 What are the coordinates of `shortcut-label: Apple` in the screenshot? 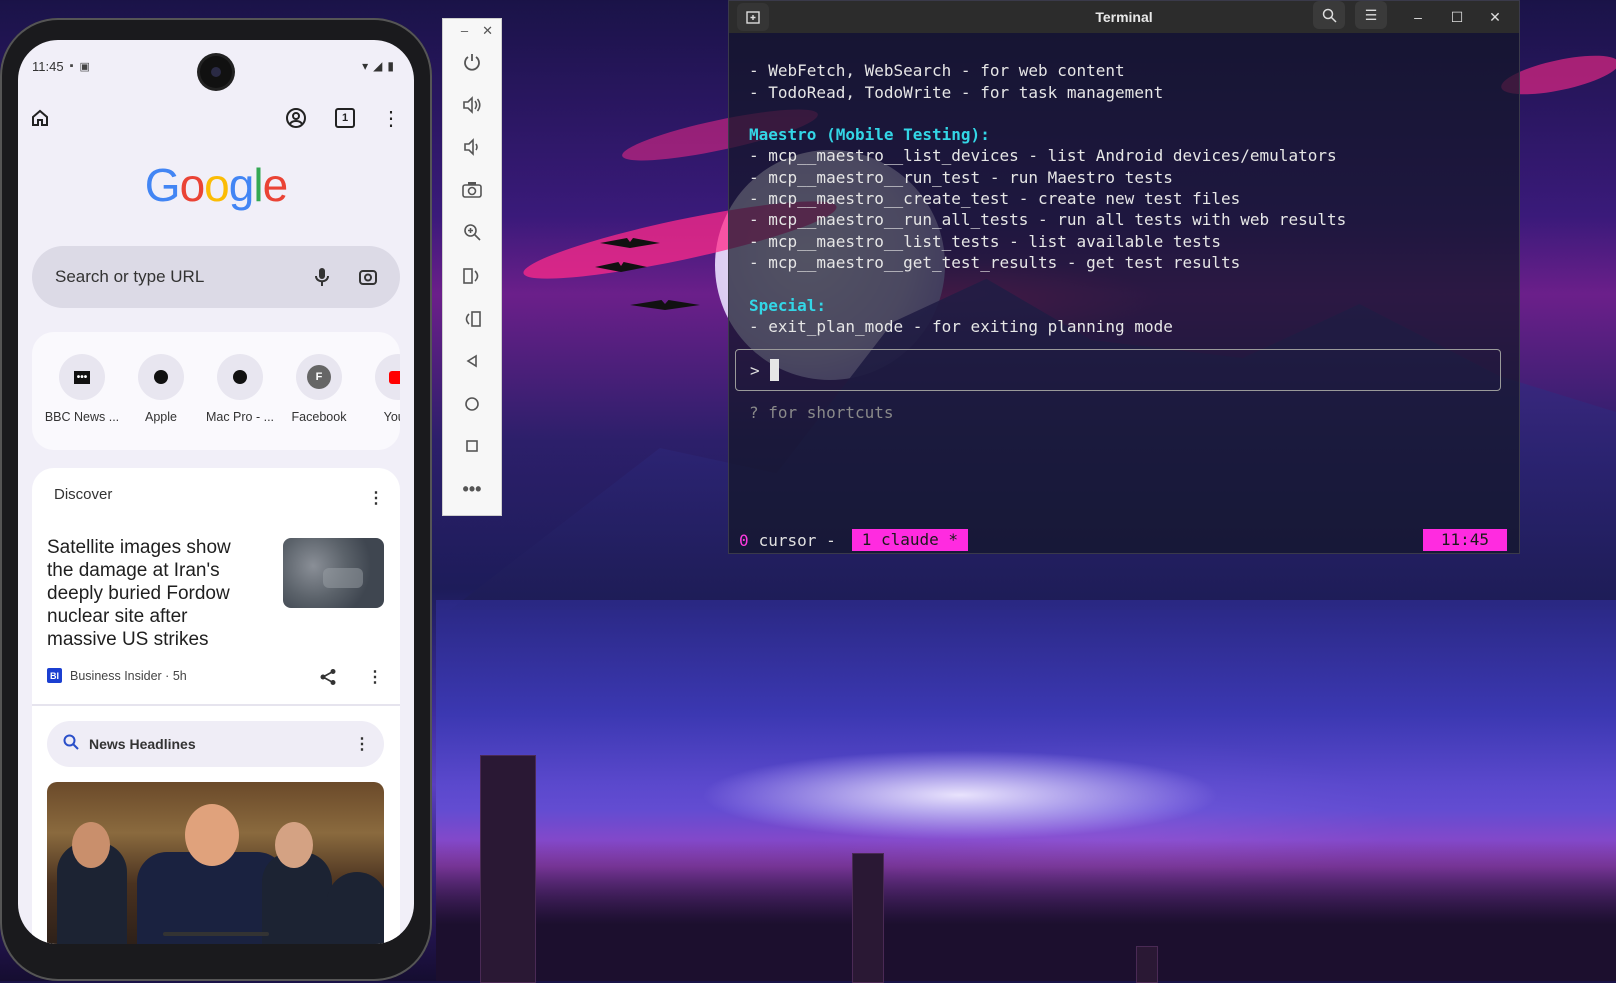 It's located at (161, 417).